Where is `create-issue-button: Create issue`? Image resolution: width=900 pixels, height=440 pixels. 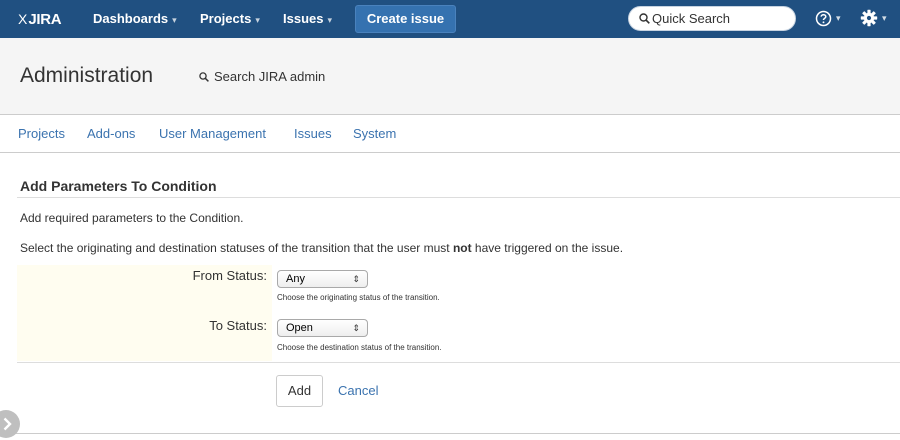 create-issue-button: Create issue is located at coordinates (405, 19).